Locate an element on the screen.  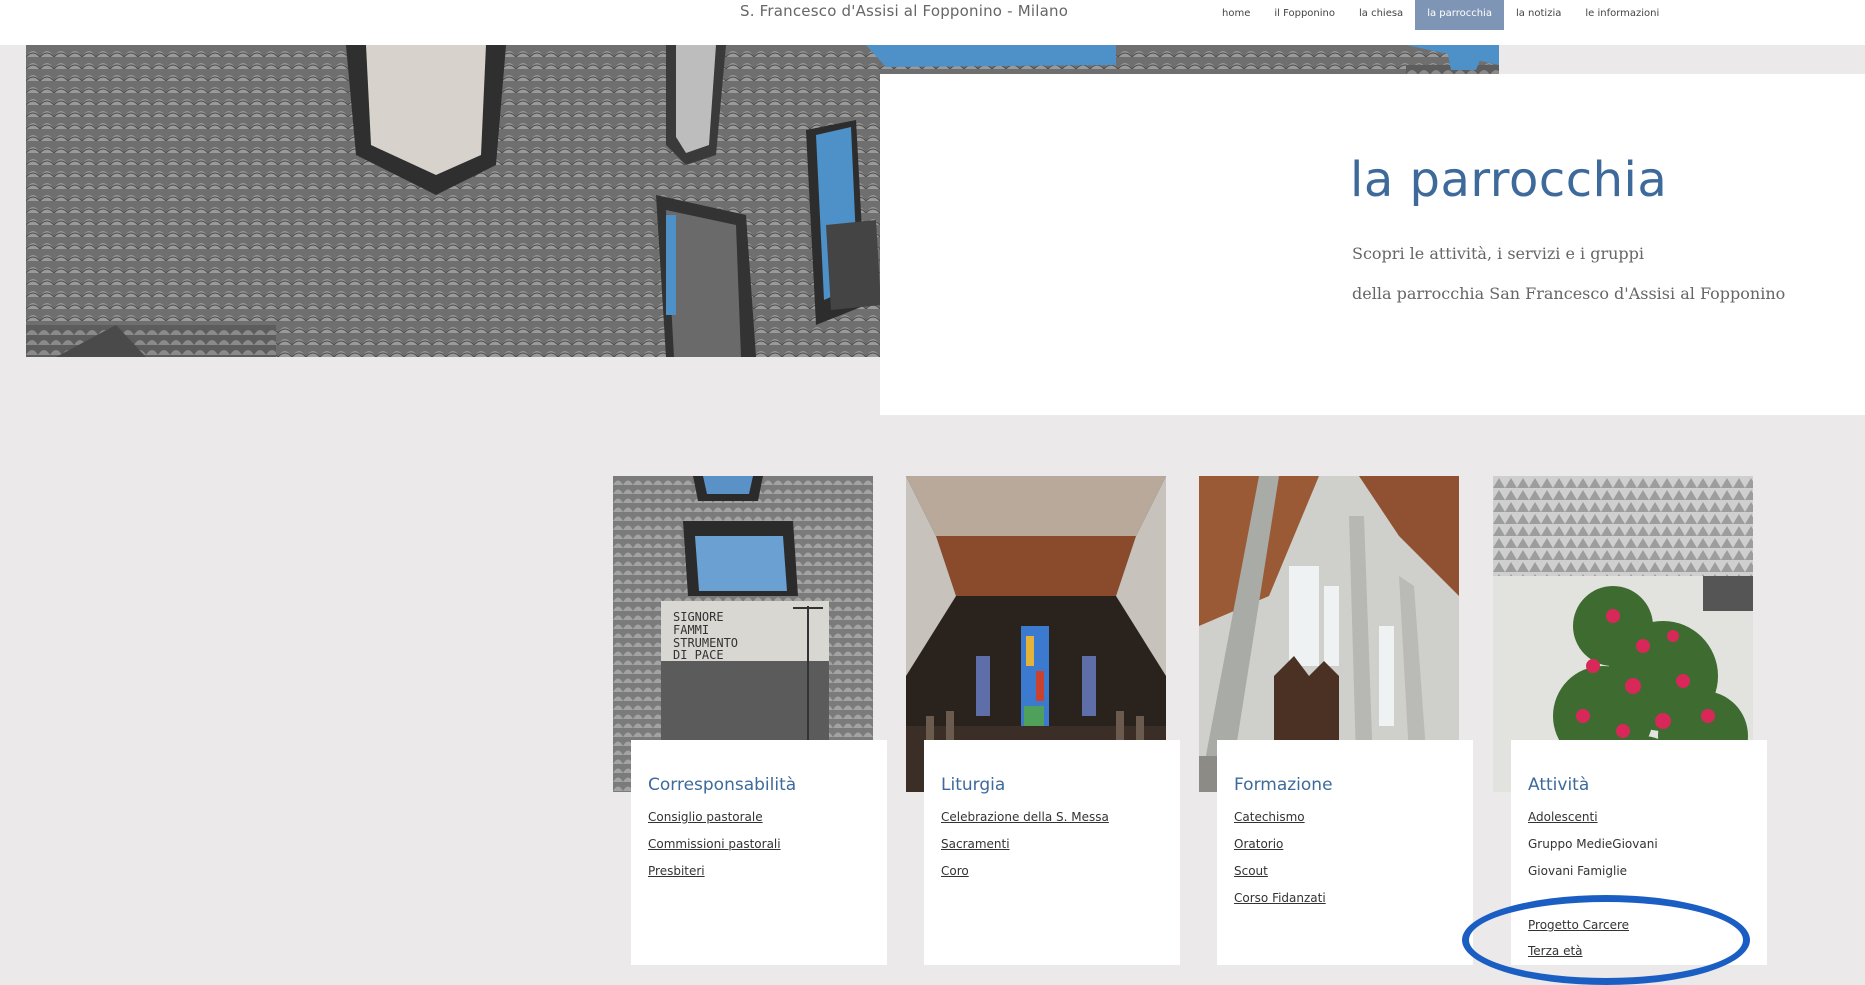
card-title: Formazione is located at coordinates (1283, 785).